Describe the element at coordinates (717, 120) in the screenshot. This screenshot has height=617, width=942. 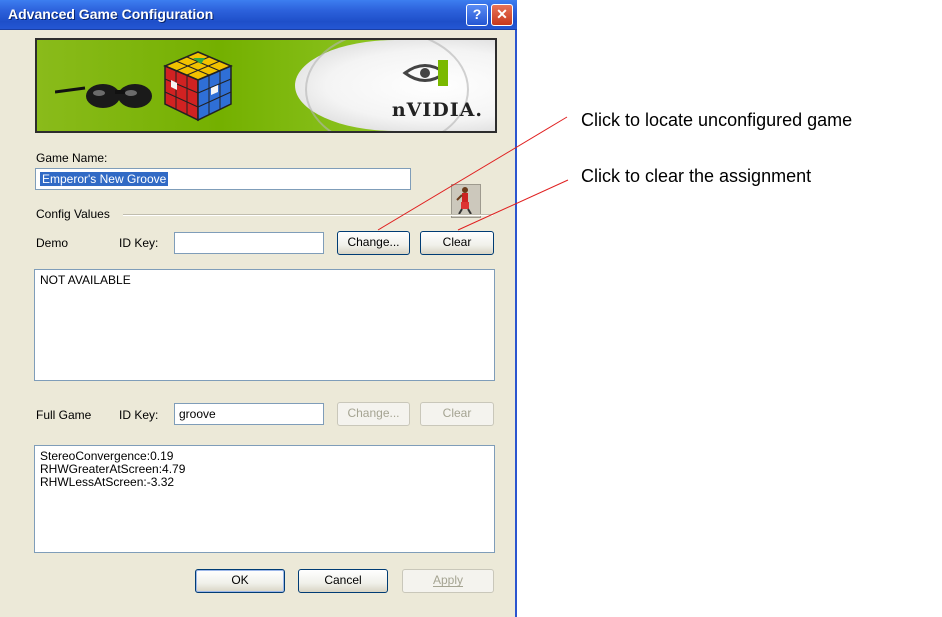
I see `locate-callout-text: Click to locate unconfigured game` at that location.